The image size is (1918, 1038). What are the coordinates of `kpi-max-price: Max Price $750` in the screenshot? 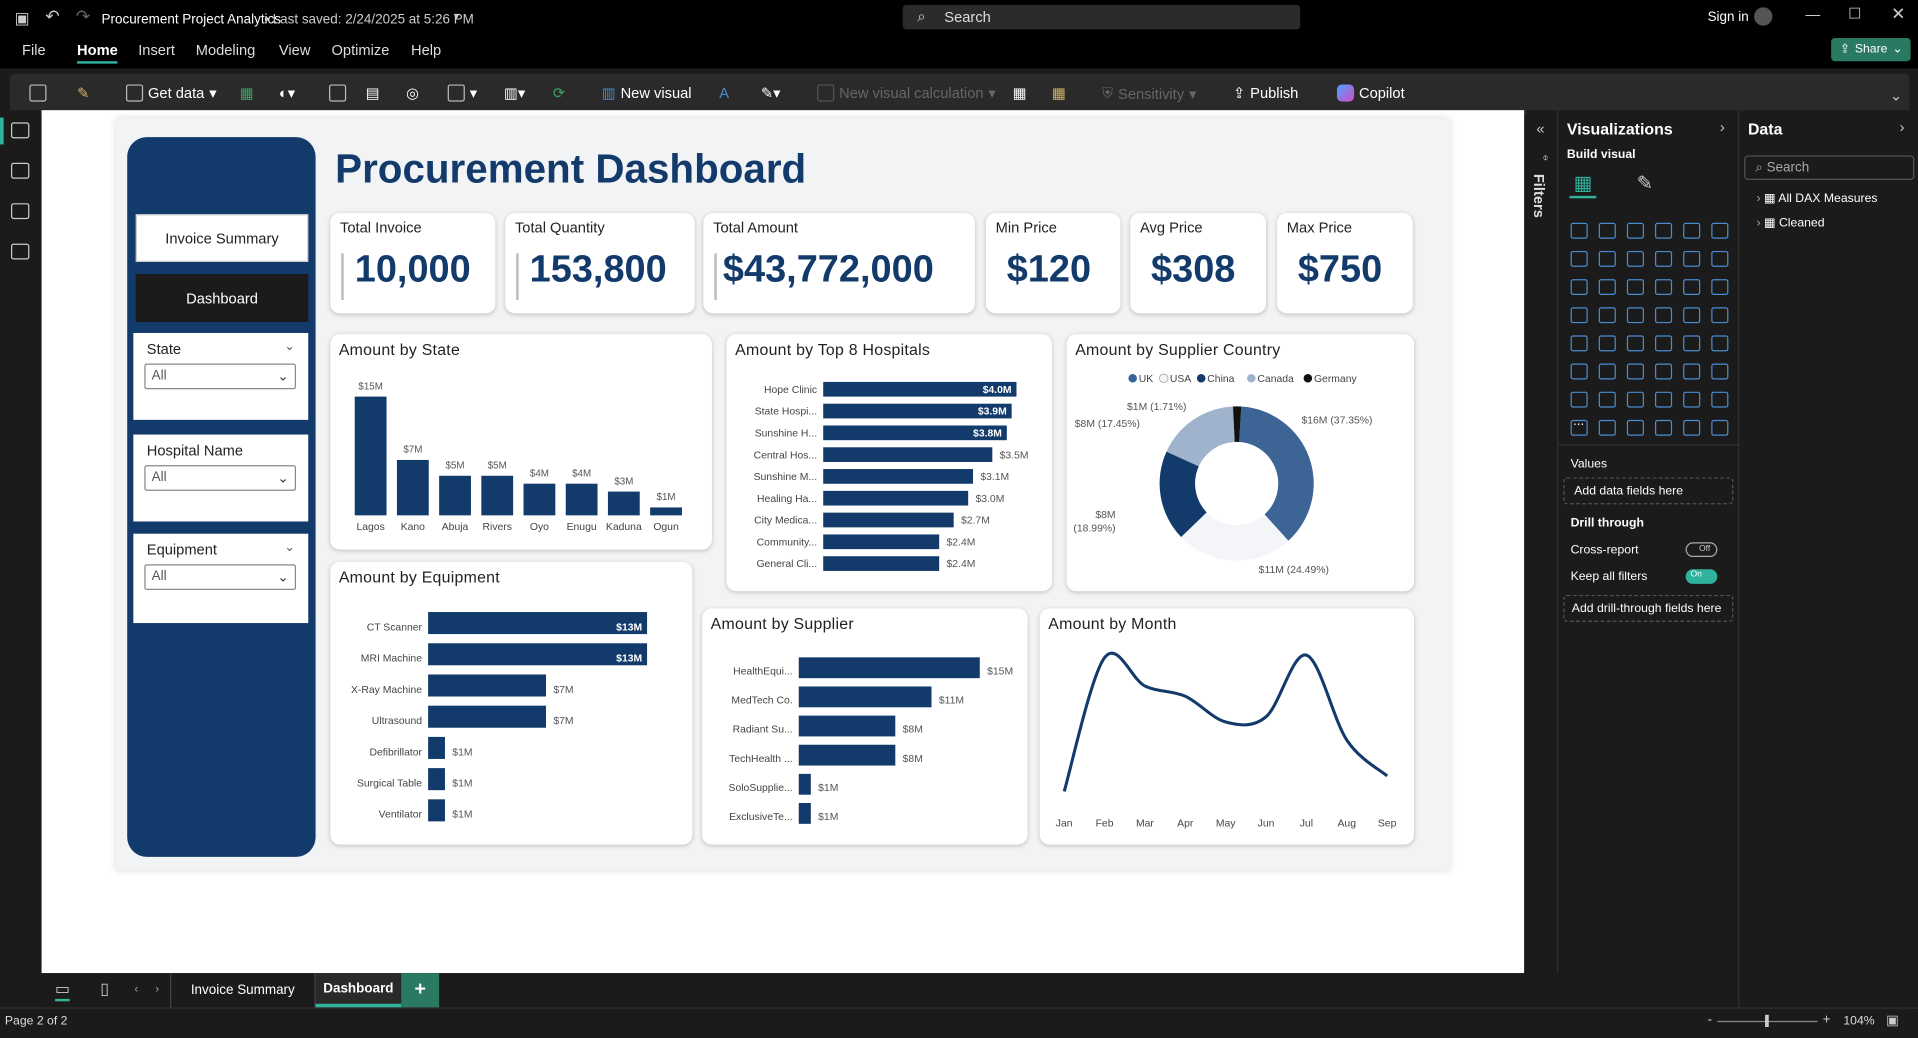 It's located at (1345, 263).